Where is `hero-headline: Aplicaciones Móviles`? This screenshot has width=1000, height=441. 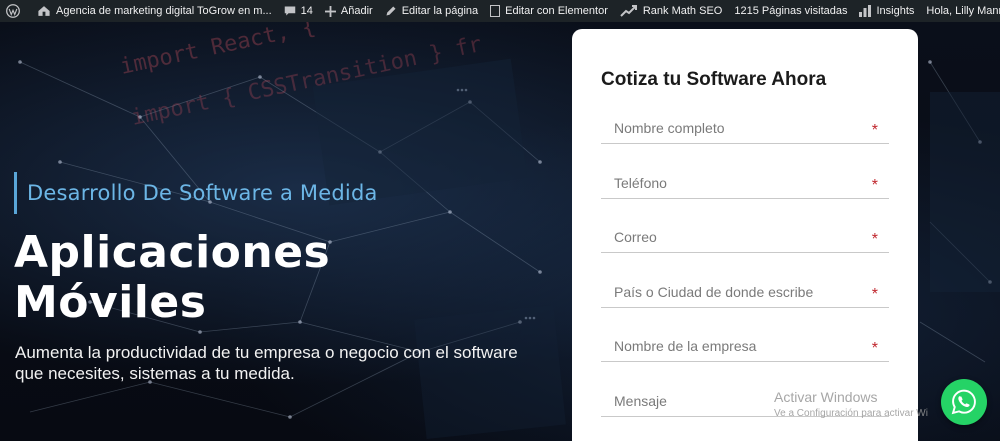 hero-headline: Aplicaciones Móviles is located at coordinates (172, 278).